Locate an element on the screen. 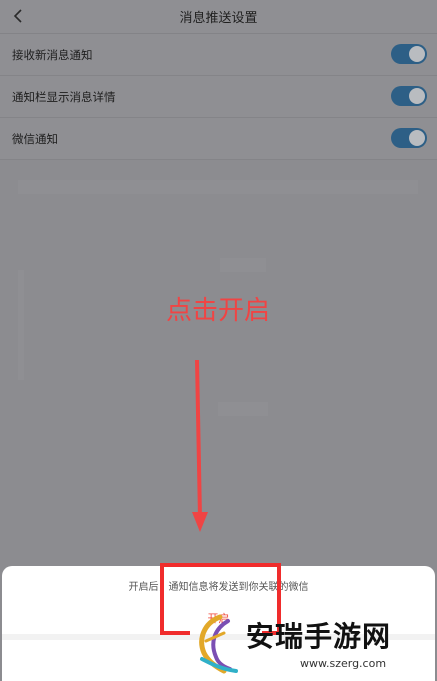  new-message-toggle is located at coordinates (409, 54).